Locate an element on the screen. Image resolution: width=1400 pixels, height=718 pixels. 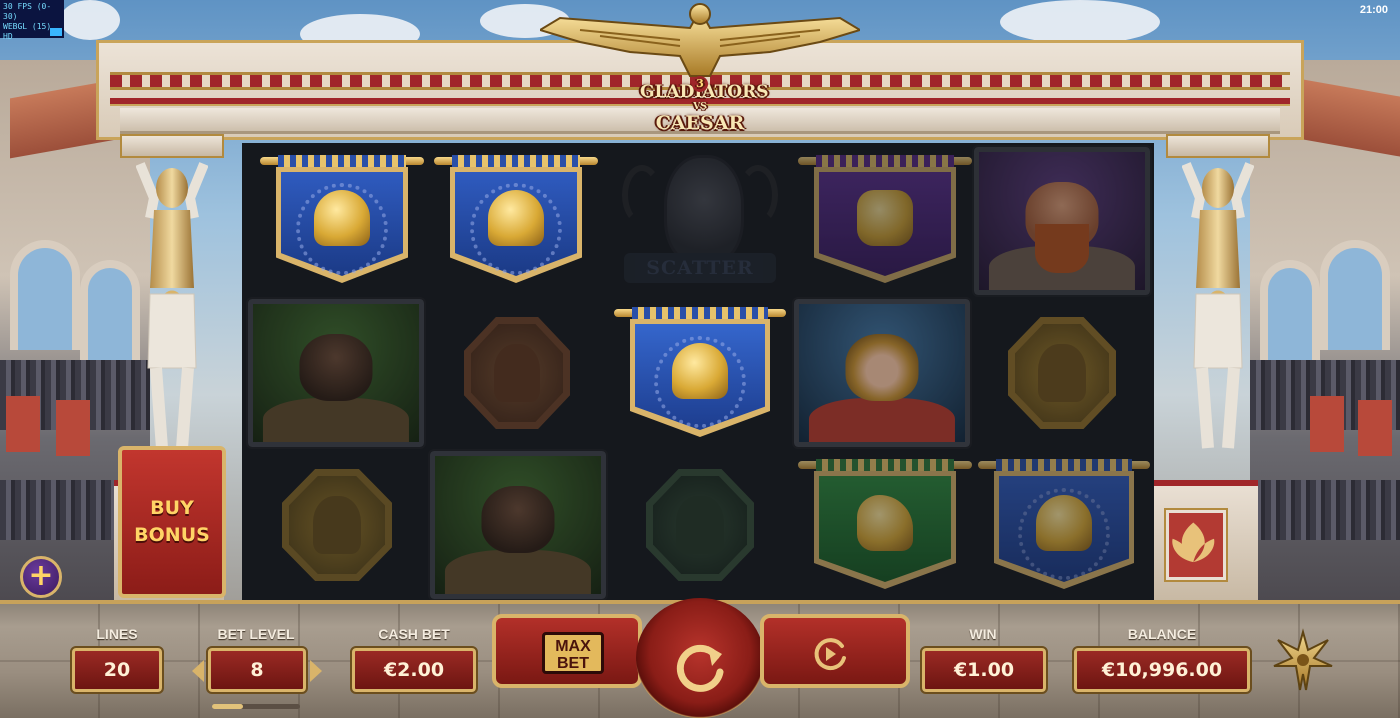
lines-label: LINES is located at coordinates (117, 634).